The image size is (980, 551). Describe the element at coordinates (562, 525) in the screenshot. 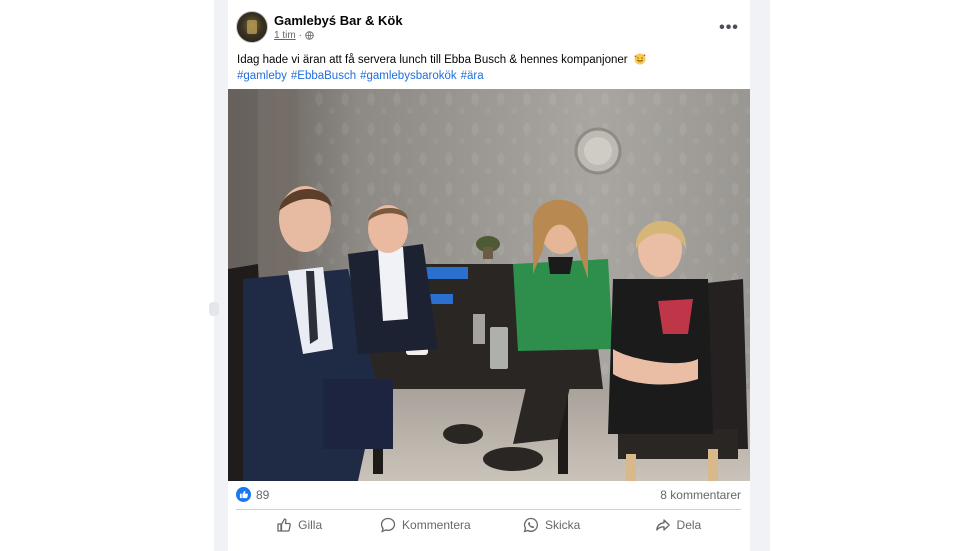

I see `send-button-label: Skicka` at that location.